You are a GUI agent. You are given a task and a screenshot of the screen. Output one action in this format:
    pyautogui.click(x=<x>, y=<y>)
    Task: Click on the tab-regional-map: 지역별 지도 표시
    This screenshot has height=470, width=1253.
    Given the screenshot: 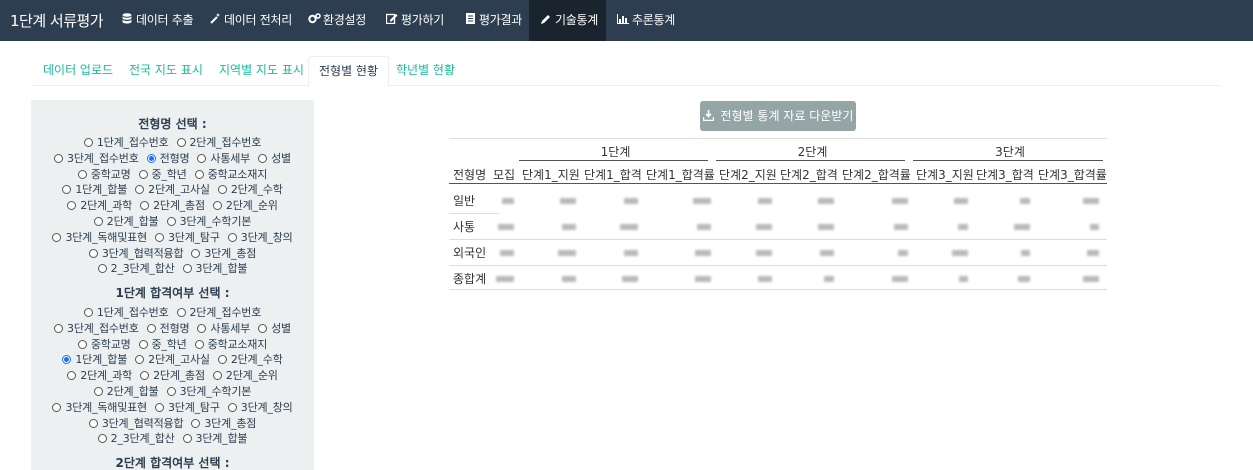 What is the action you would take?
    pyautogui.click(x=261, y=71)
    